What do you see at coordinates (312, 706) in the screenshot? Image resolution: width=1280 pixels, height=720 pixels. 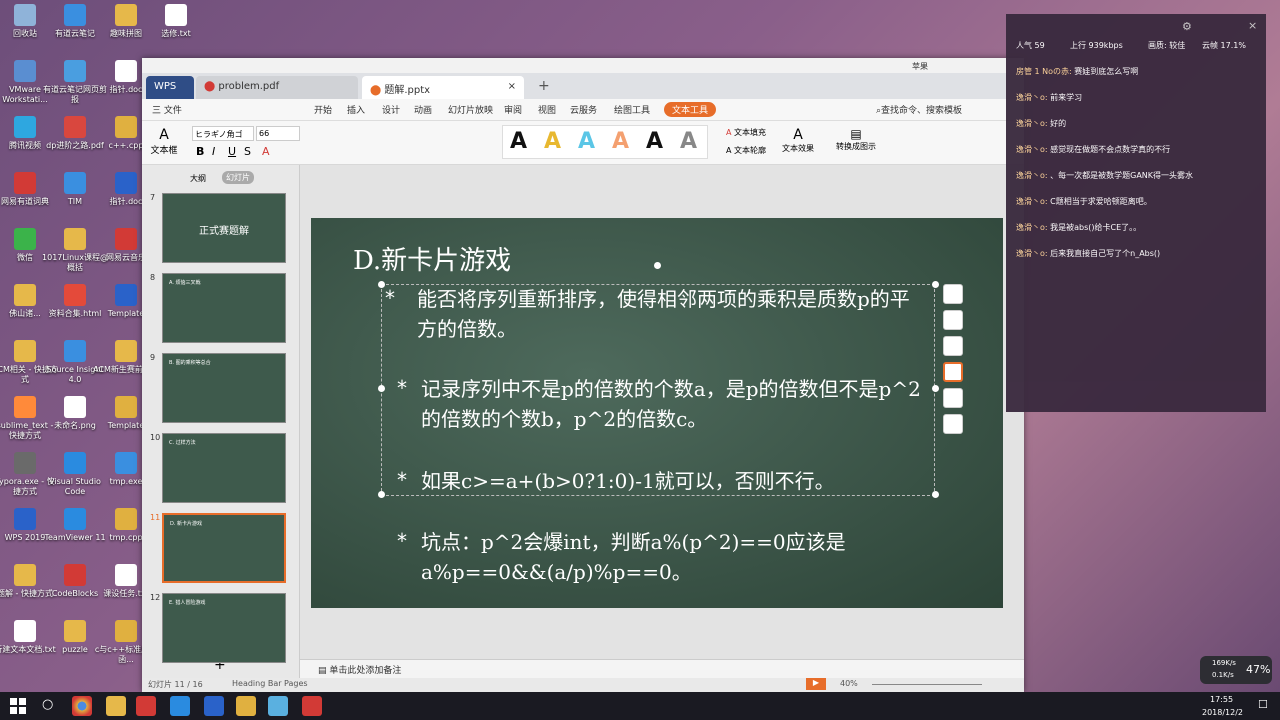 I see `wps-taskbar-icon` at bounding box center [312, 706].